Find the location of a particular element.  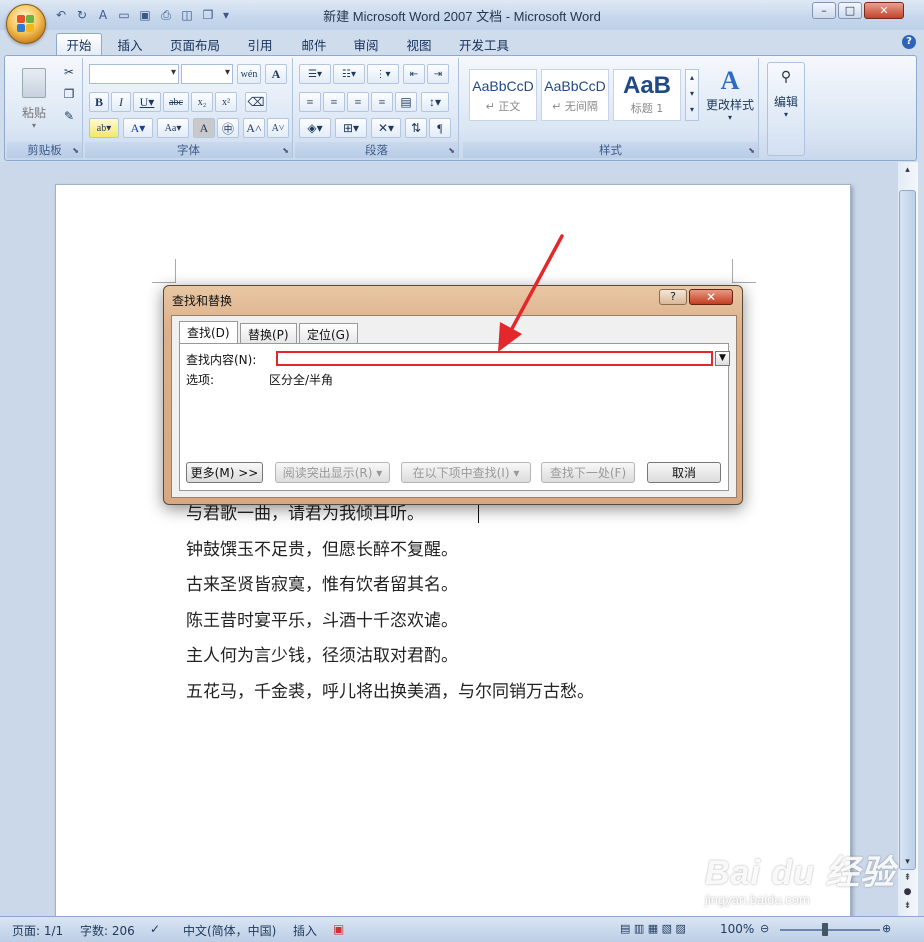

window-controls: – □ ✕ is located at coordinates (858, 10).